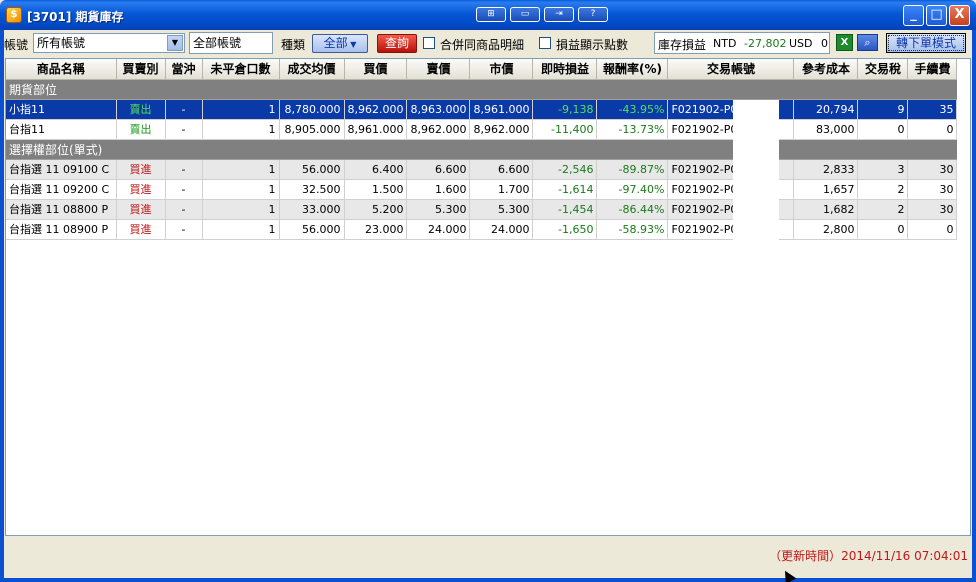  What do you see at coordinates (545, 43) in the screenshot?
I see `points-checkbox` at bounding box center [545, 43].